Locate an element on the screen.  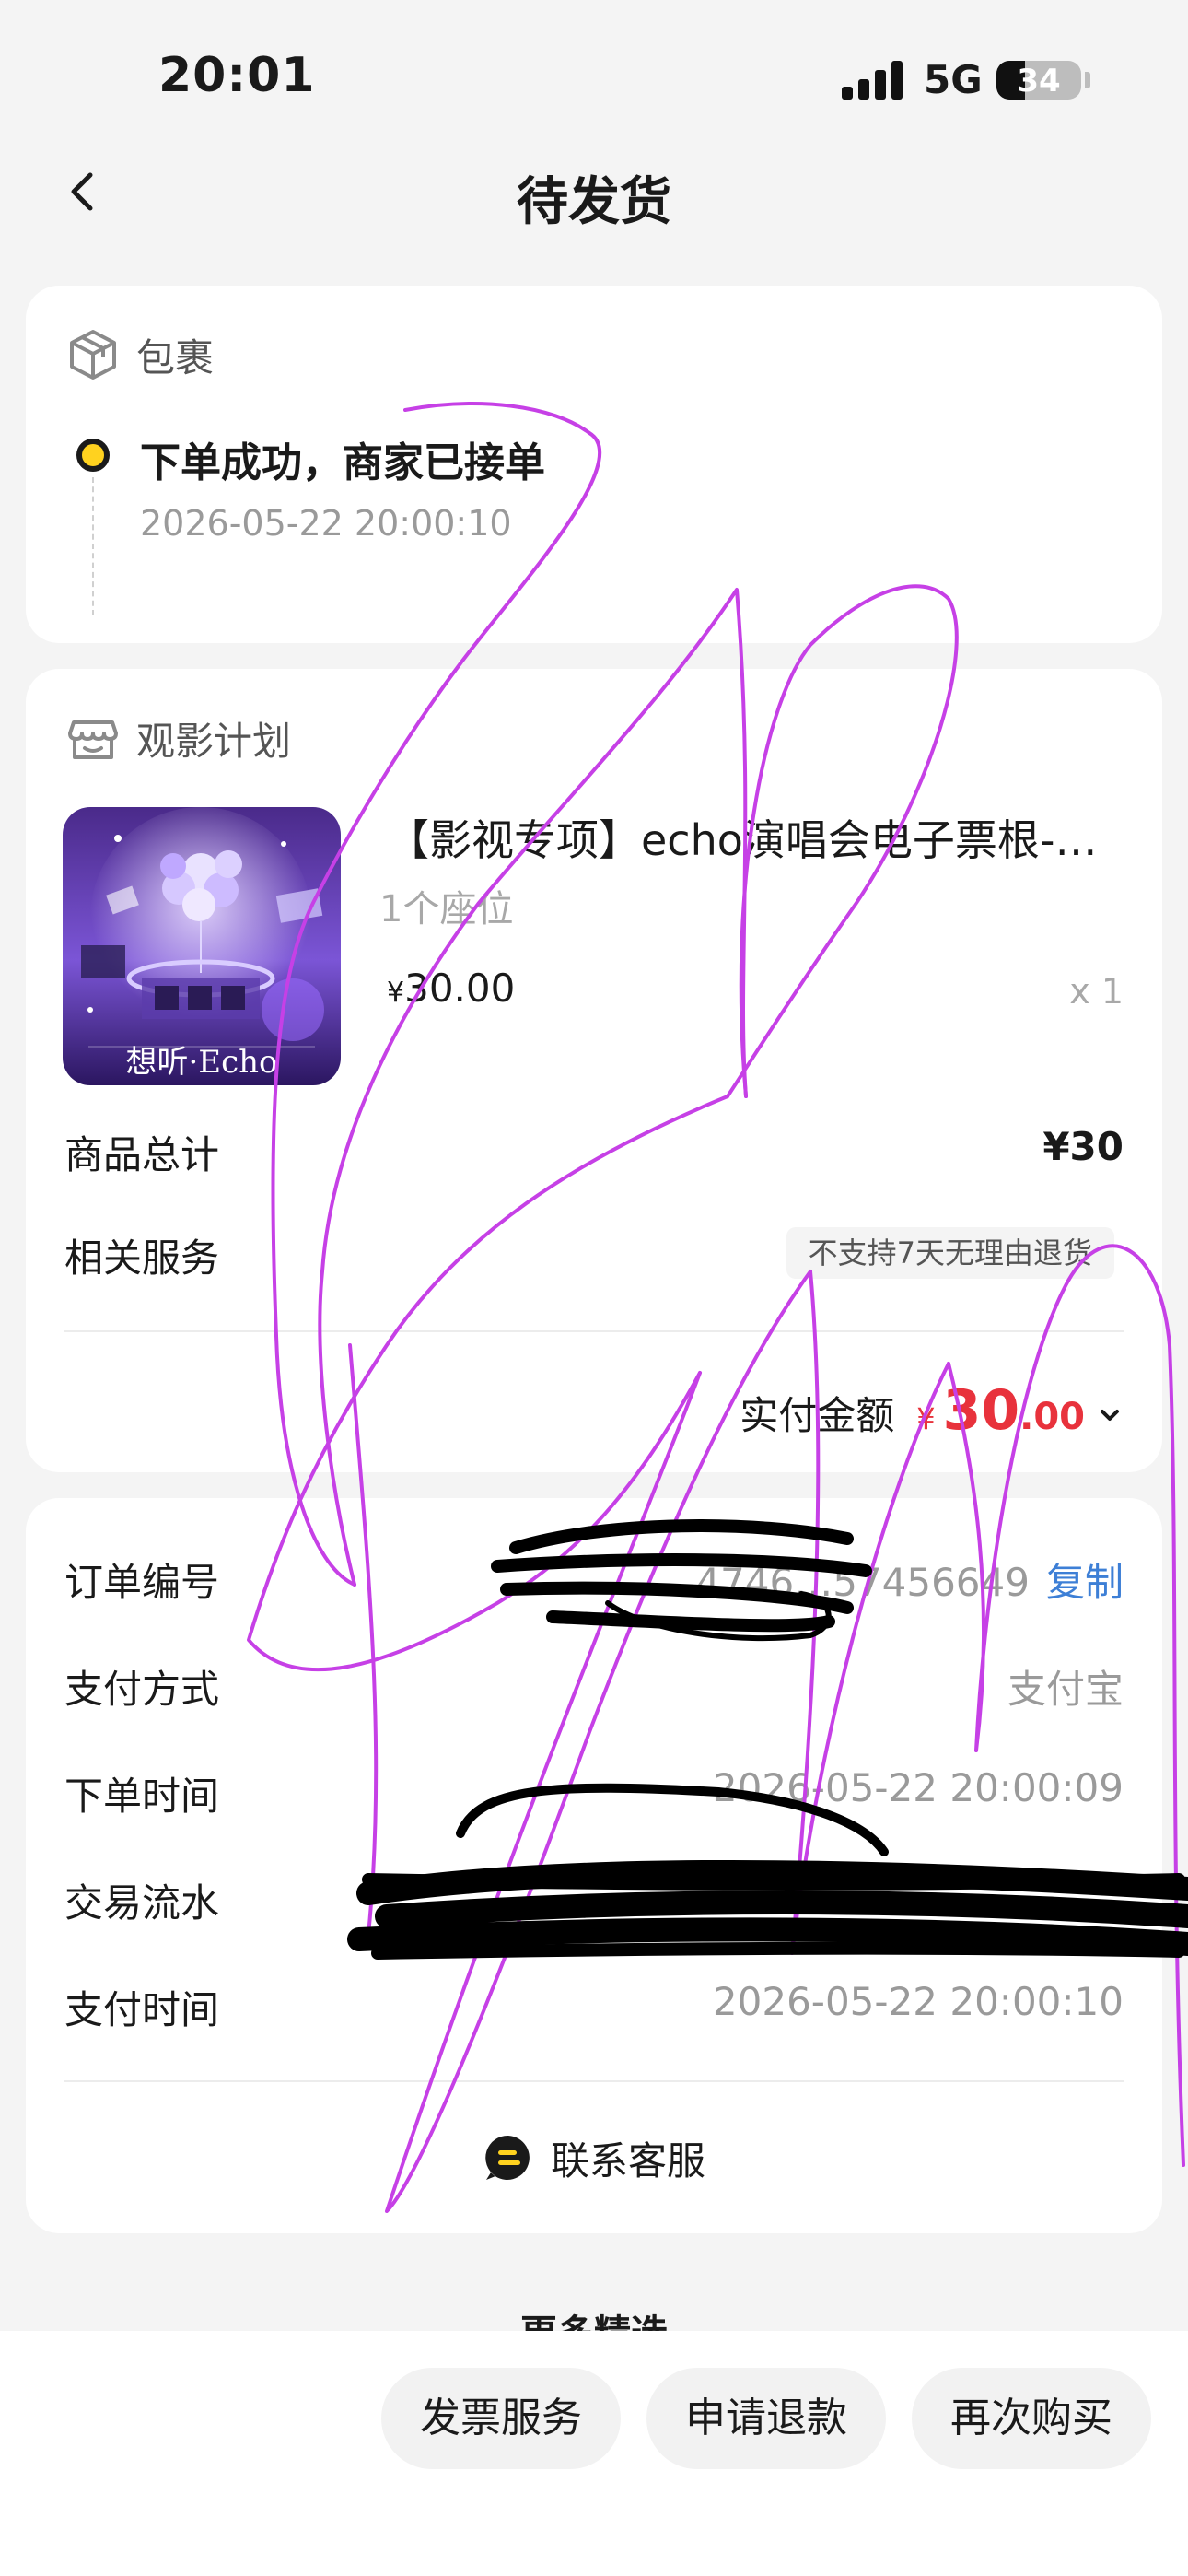
battery-level: 34 is located at coordinates (1039, 81).